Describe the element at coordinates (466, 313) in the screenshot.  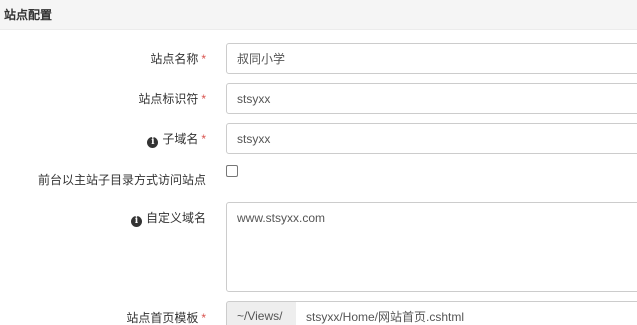
I see `home-template-input` at that location.